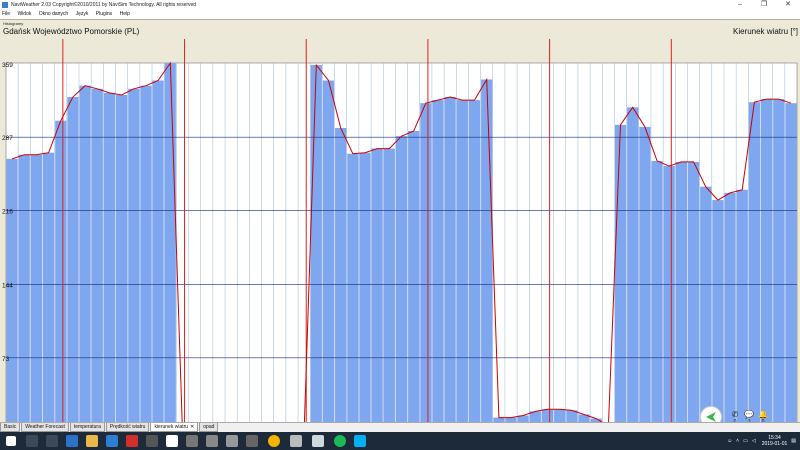  I want to click on menu-view: Widok, so click(24, 14).